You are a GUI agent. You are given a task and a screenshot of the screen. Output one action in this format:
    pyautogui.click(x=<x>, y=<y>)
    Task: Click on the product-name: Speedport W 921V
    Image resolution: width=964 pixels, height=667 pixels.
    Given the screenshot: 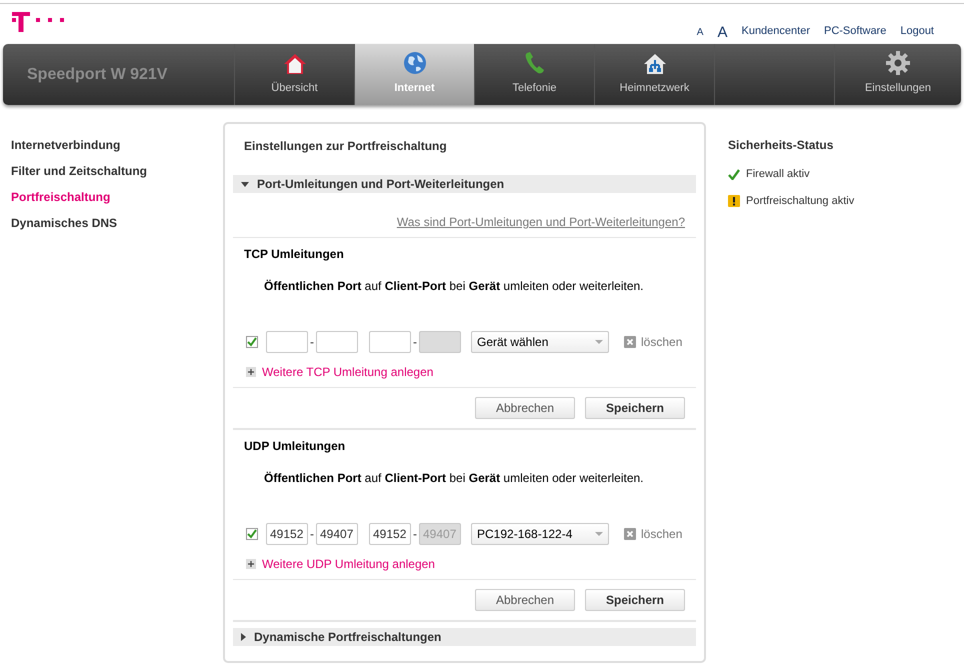 What is the action you would take?
    pyautogui.click(x=97, y=74)
    